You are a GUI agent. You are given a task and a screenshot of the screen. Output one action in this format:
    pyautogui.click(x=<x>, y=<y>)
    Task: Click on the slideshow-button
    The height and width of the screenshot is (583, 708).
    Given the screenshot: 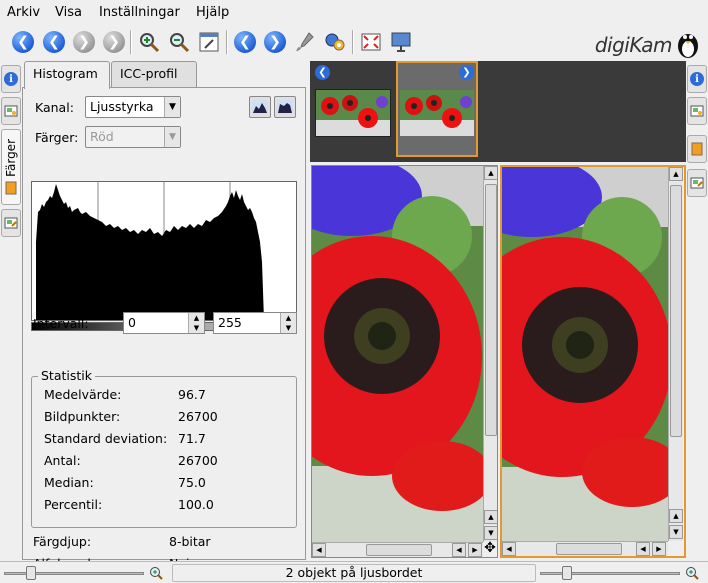 What is the action you would take?
    pyautogui.click(x=401, y=42)
    